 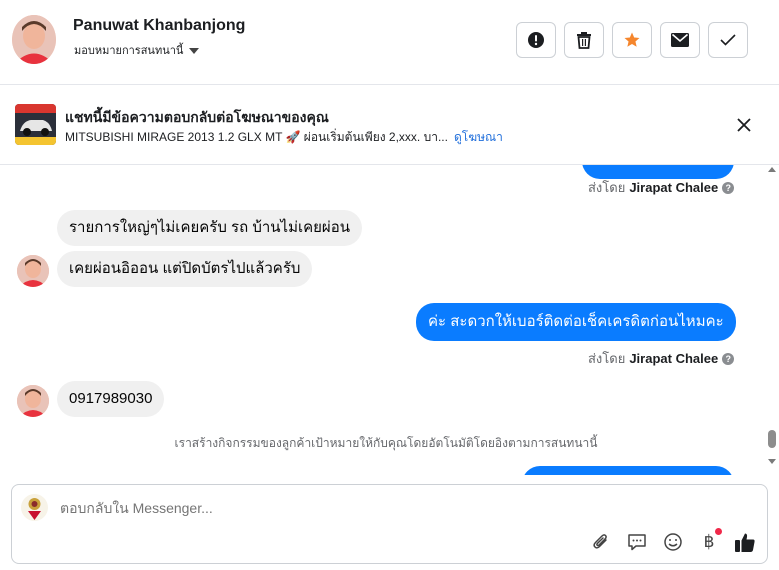 I want to click on reply-input, so click(x=310, y=508).